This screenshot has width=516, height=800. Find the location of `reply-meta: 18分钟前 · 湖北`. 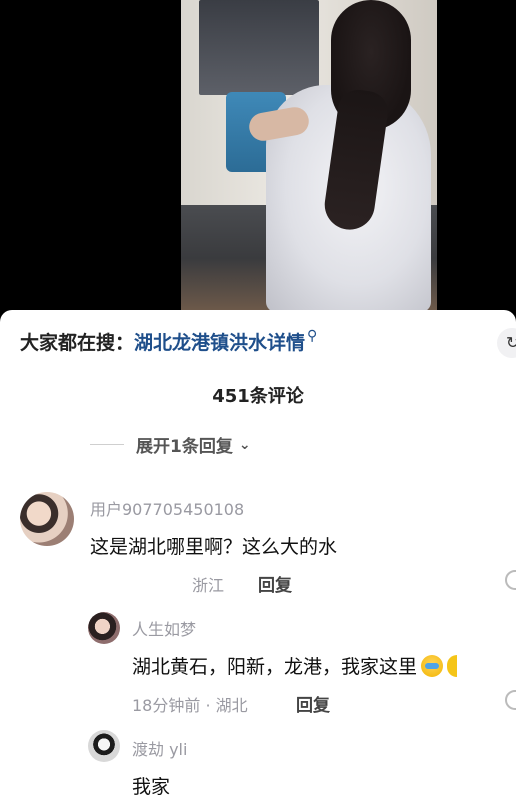

reply-meta: 18分钟前 · 湖北 is located at coordinates (190, 705).